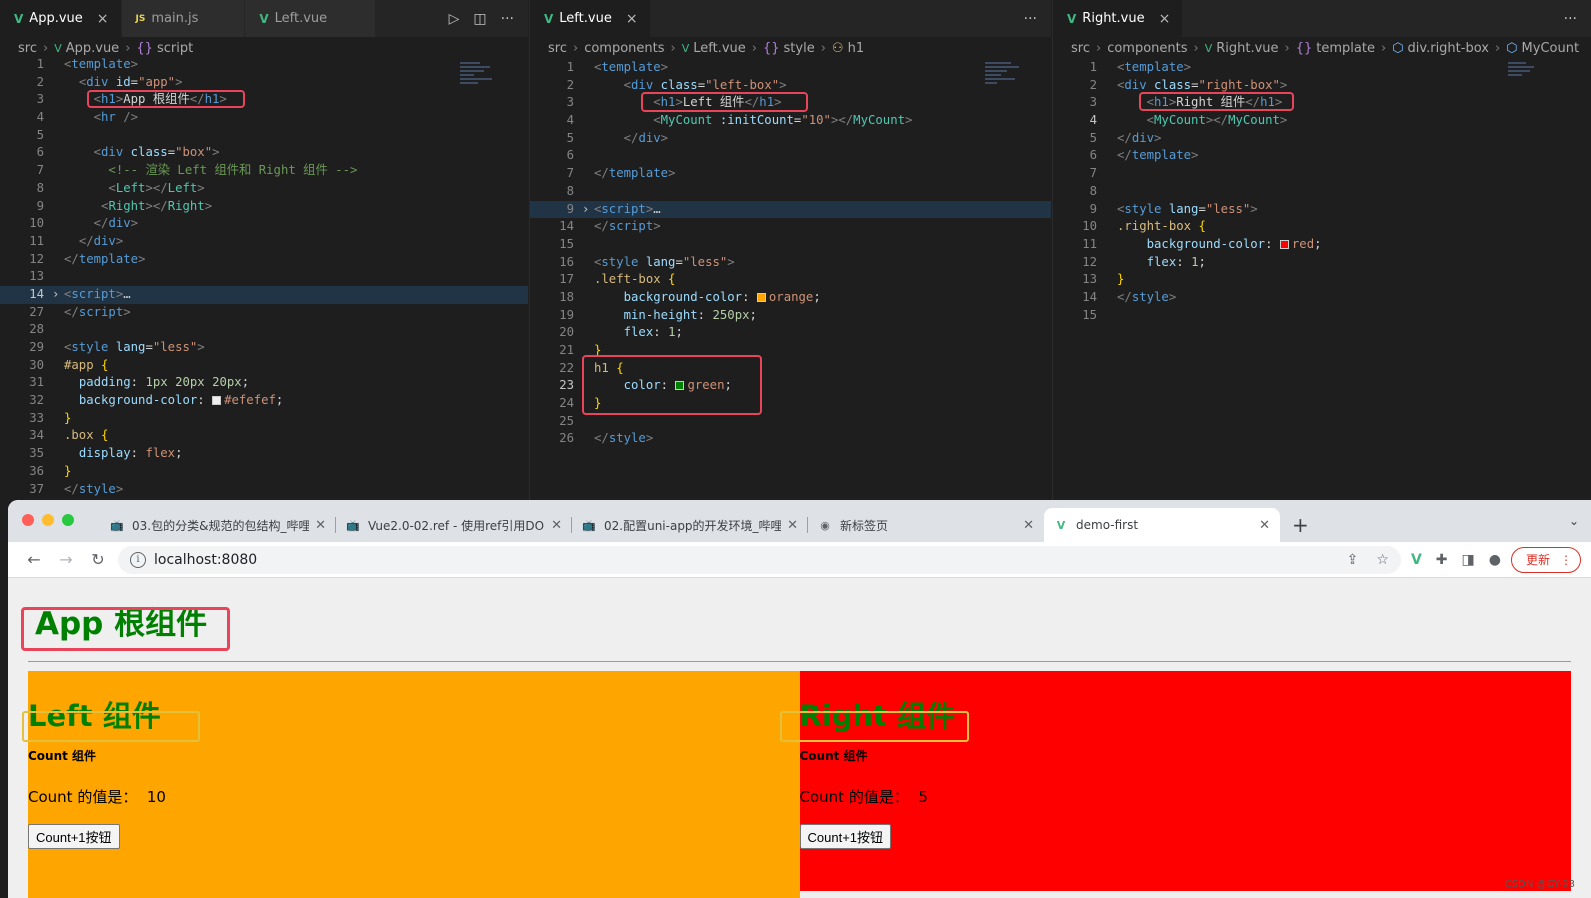 The height and width of the screenshot is (898, 1591). What do you see at coordinates (454, 19) in the screenshot?
I see `run-icon: ▷` at bounding box center [454, 19].